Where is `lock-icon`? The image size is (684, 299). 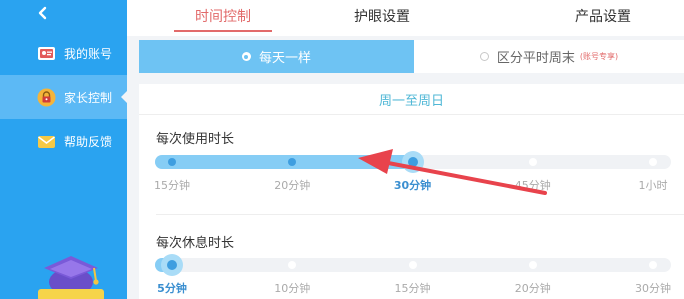 lock-icon is located at coordinates (46, 97).